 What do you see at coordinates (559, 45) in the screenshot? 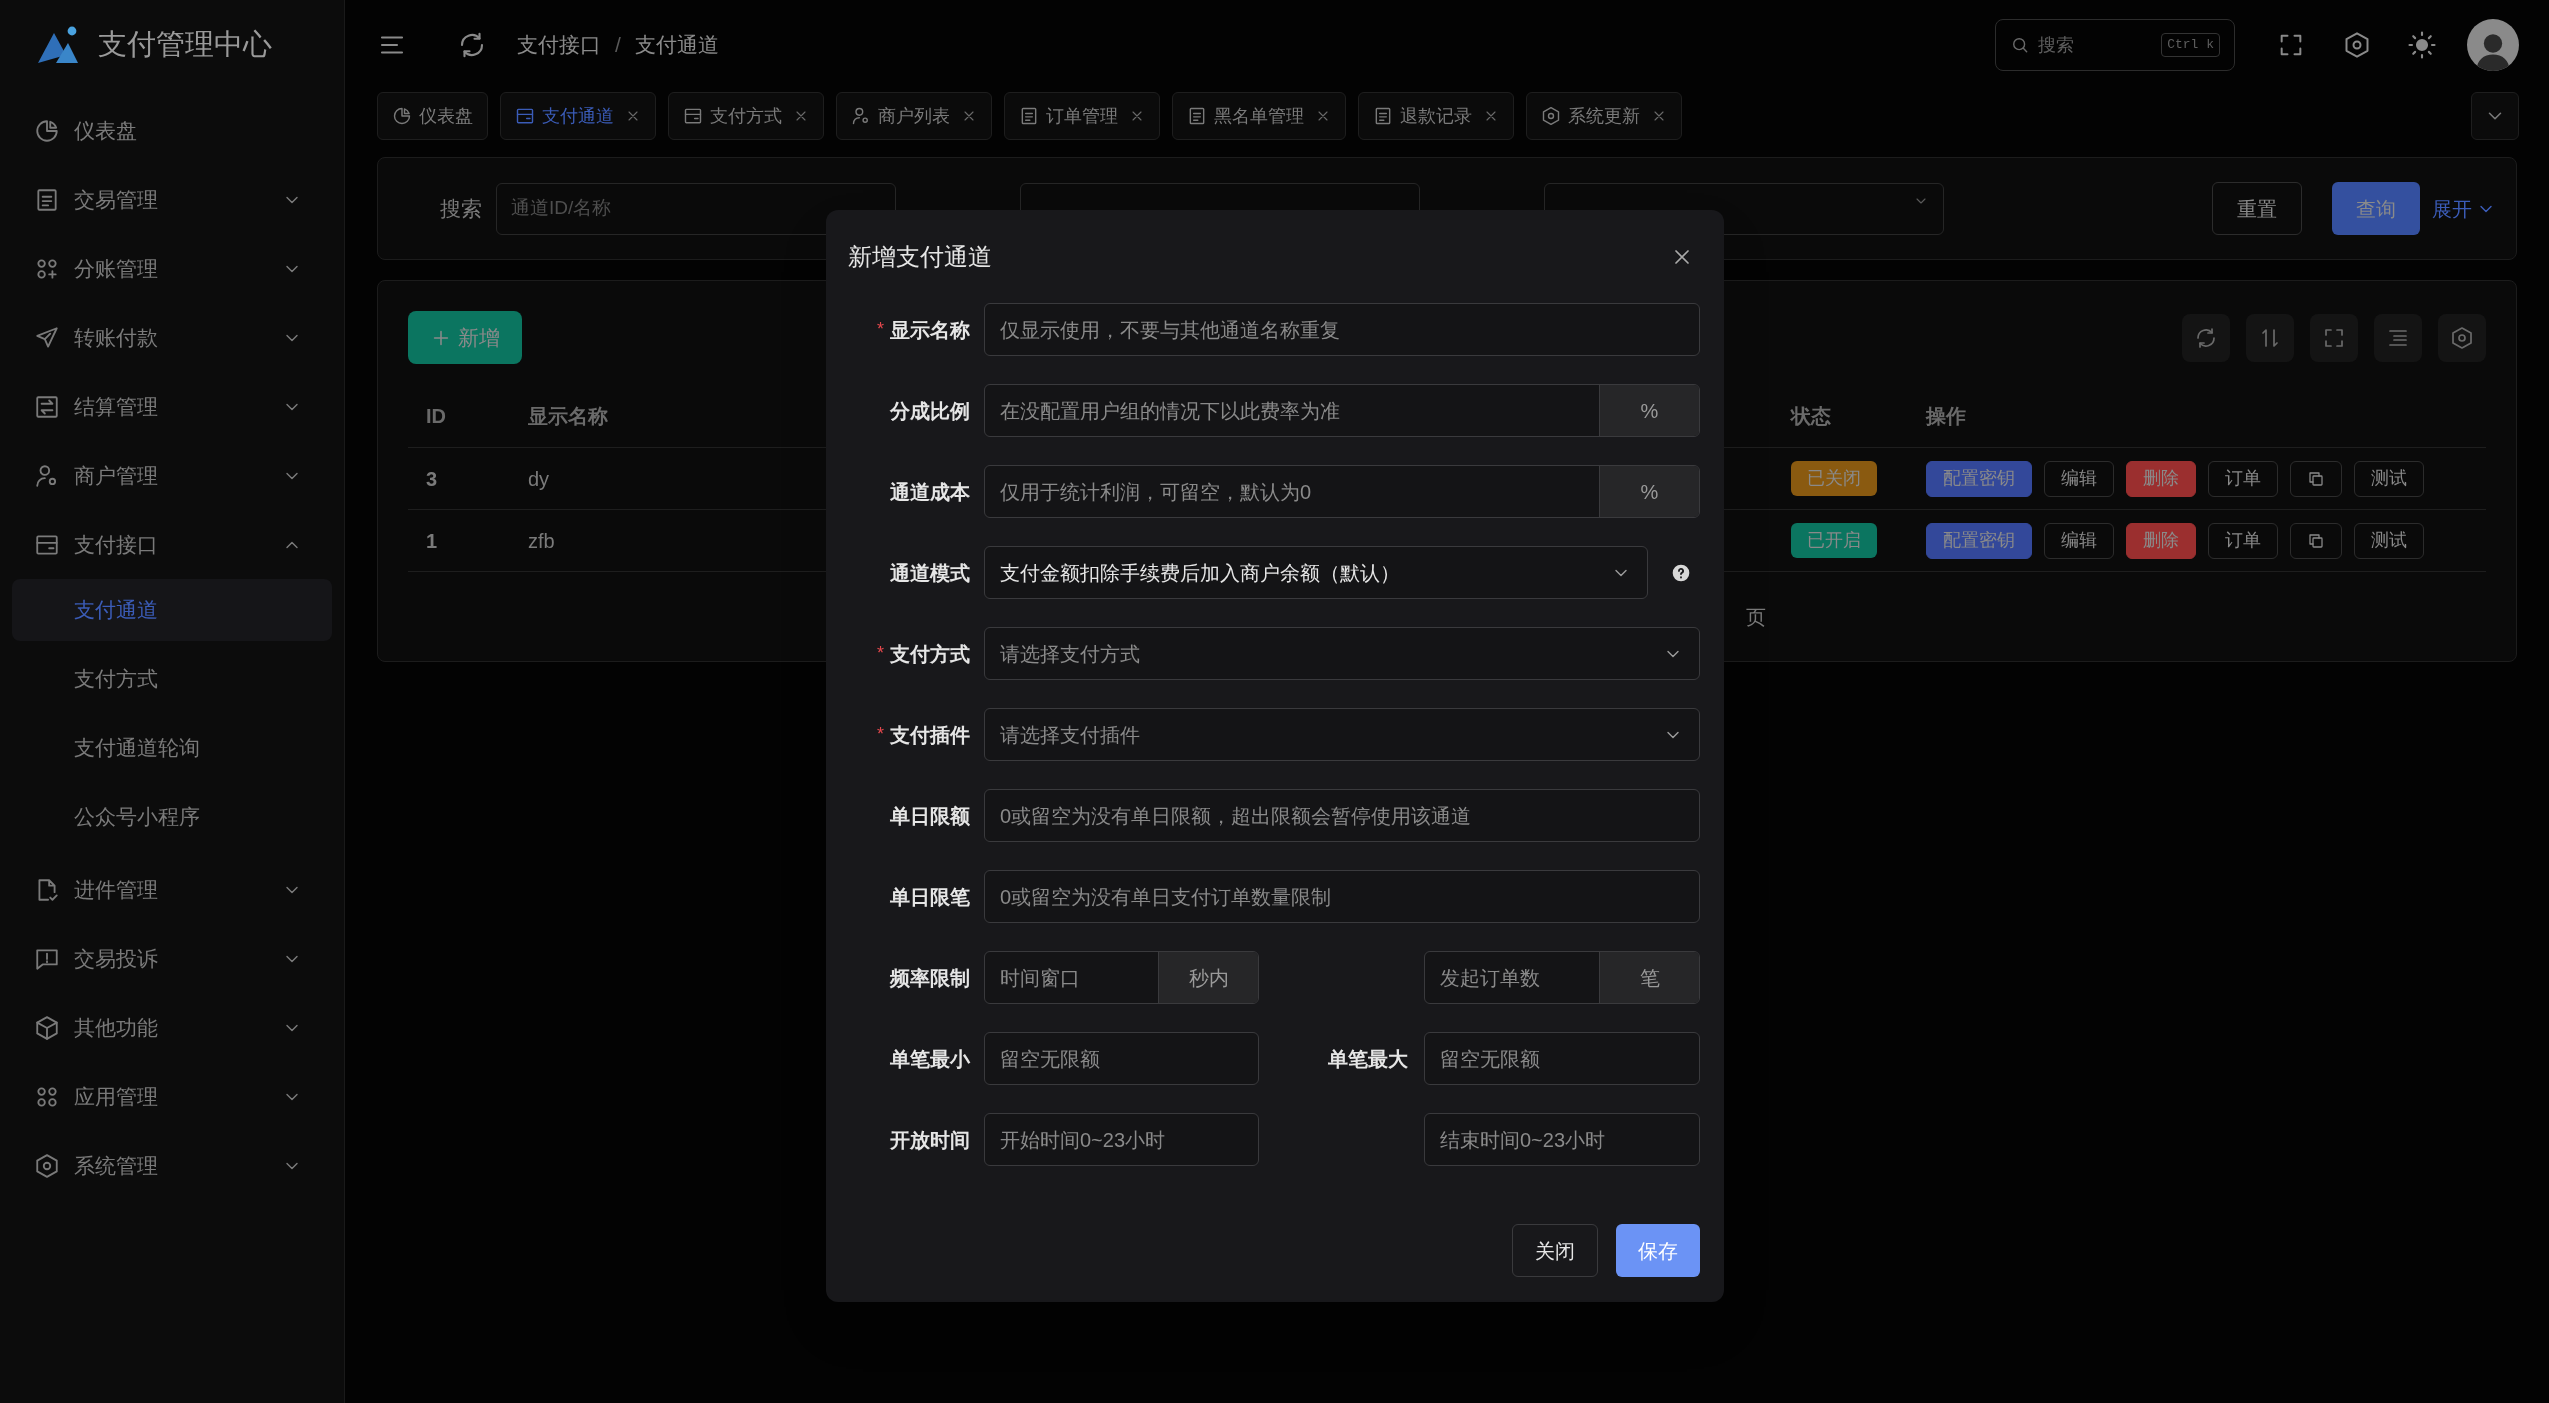
I see `breadcrumb-link: 支付接口` at bounding box center [559, 45].